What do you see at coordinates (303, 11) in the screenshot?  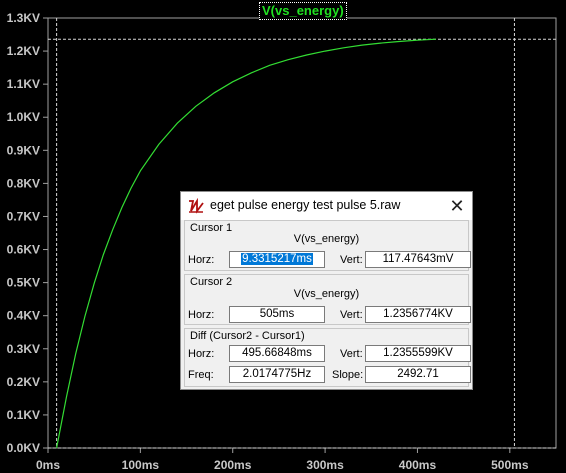 I see `trace-title: V(vs_energy)` at bounding box center [303, 11].